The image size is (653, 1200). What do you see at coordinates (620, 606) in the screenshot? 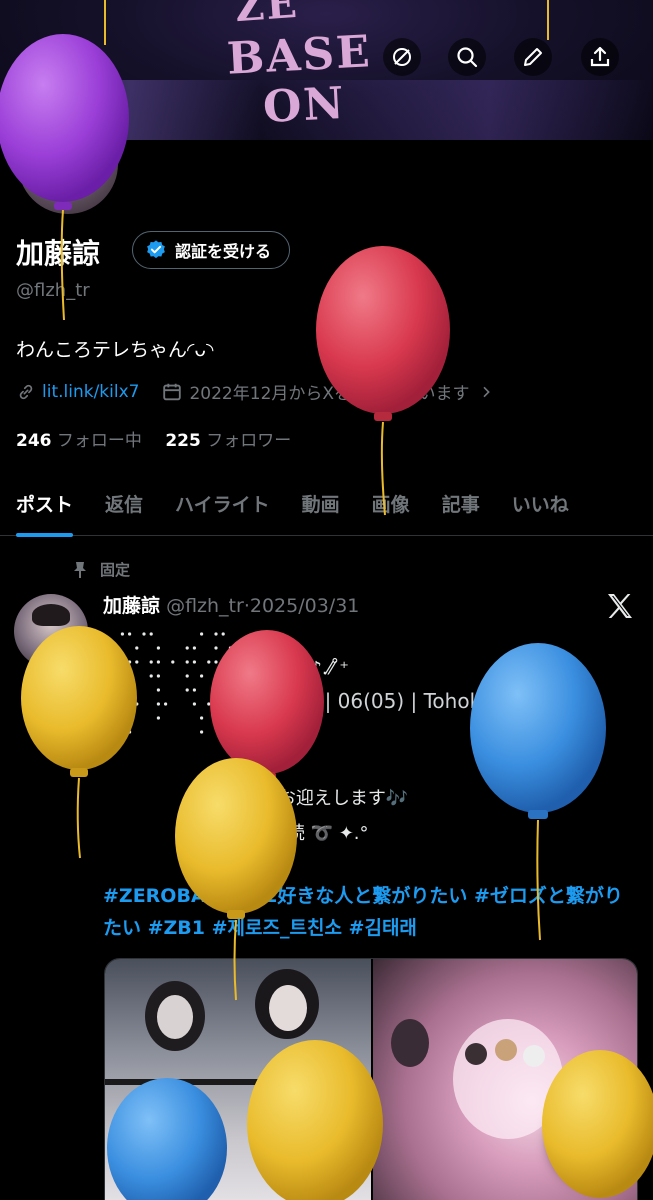
I see `x-logo-icon` at bounding box center [620, 606].